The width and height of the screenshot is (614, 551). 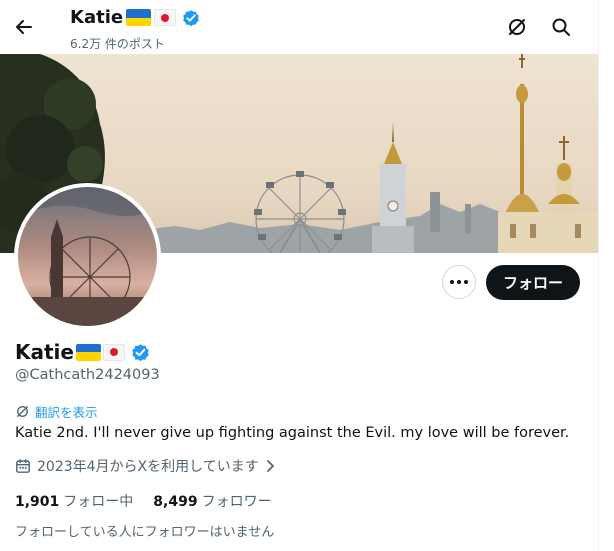 I want to click on grok-button, so click(x=517, y=27).